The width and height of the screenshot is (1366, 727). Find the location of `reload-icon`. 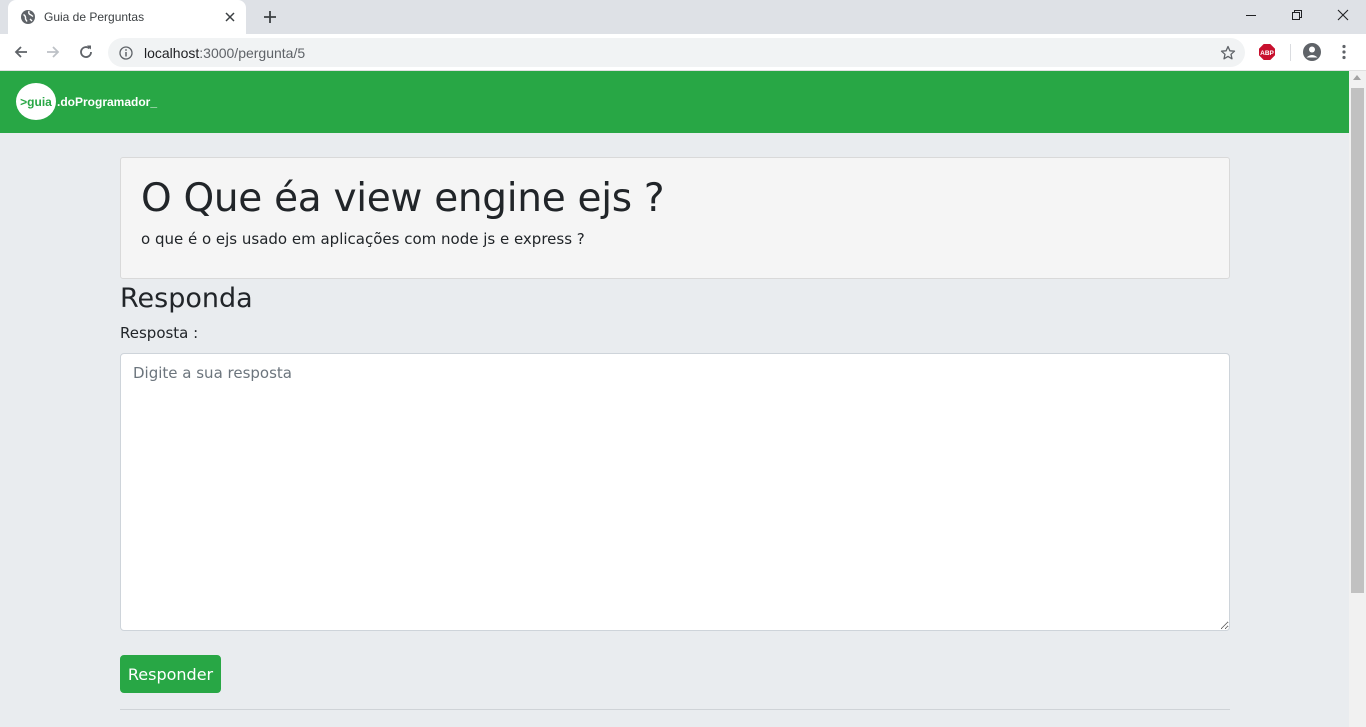

reload-icon is located at coordinates (86, 51).